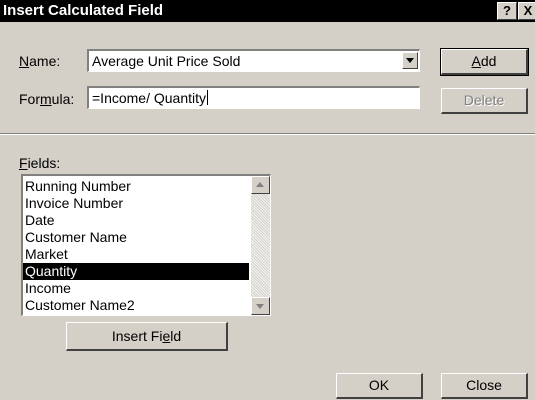 The image size is (535, 400). Describe the element at coordinates (253, 60) in the screenshot. I see `name-combobox: Average Unit Price Sold` at that location.